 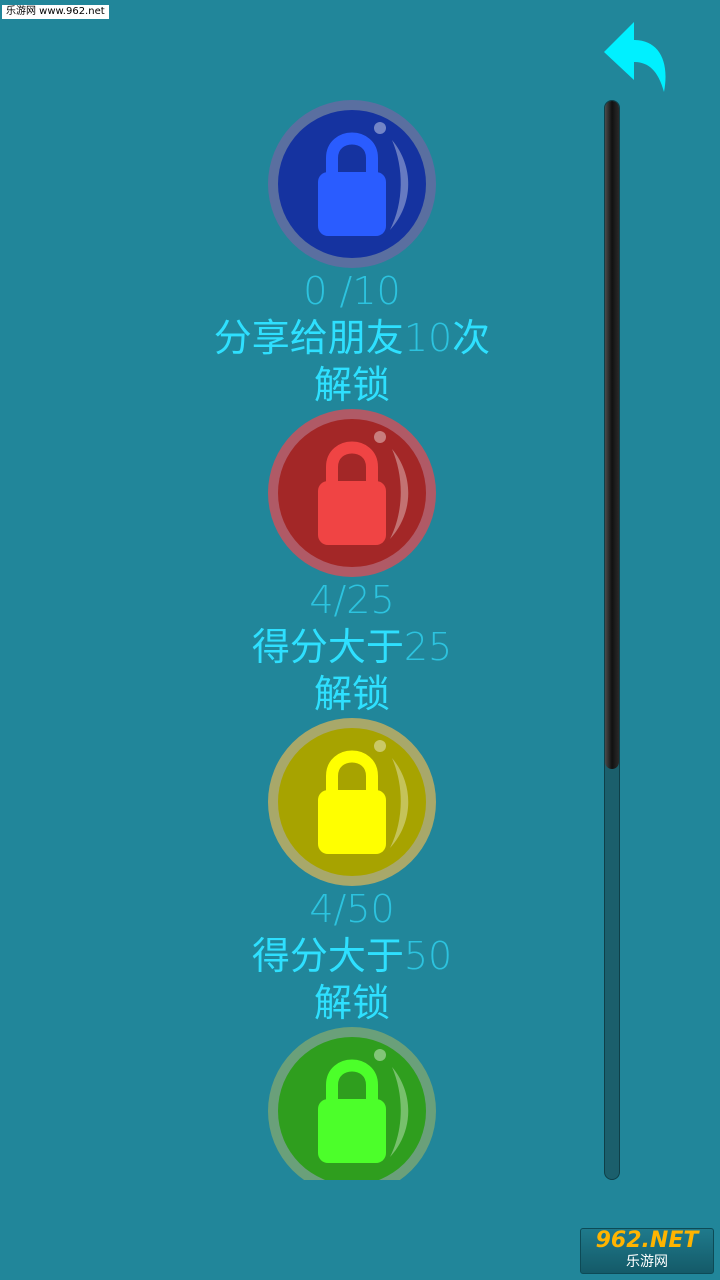 I want to click on condition-text: 分享给朋友10次, so click(x=352, y=338).